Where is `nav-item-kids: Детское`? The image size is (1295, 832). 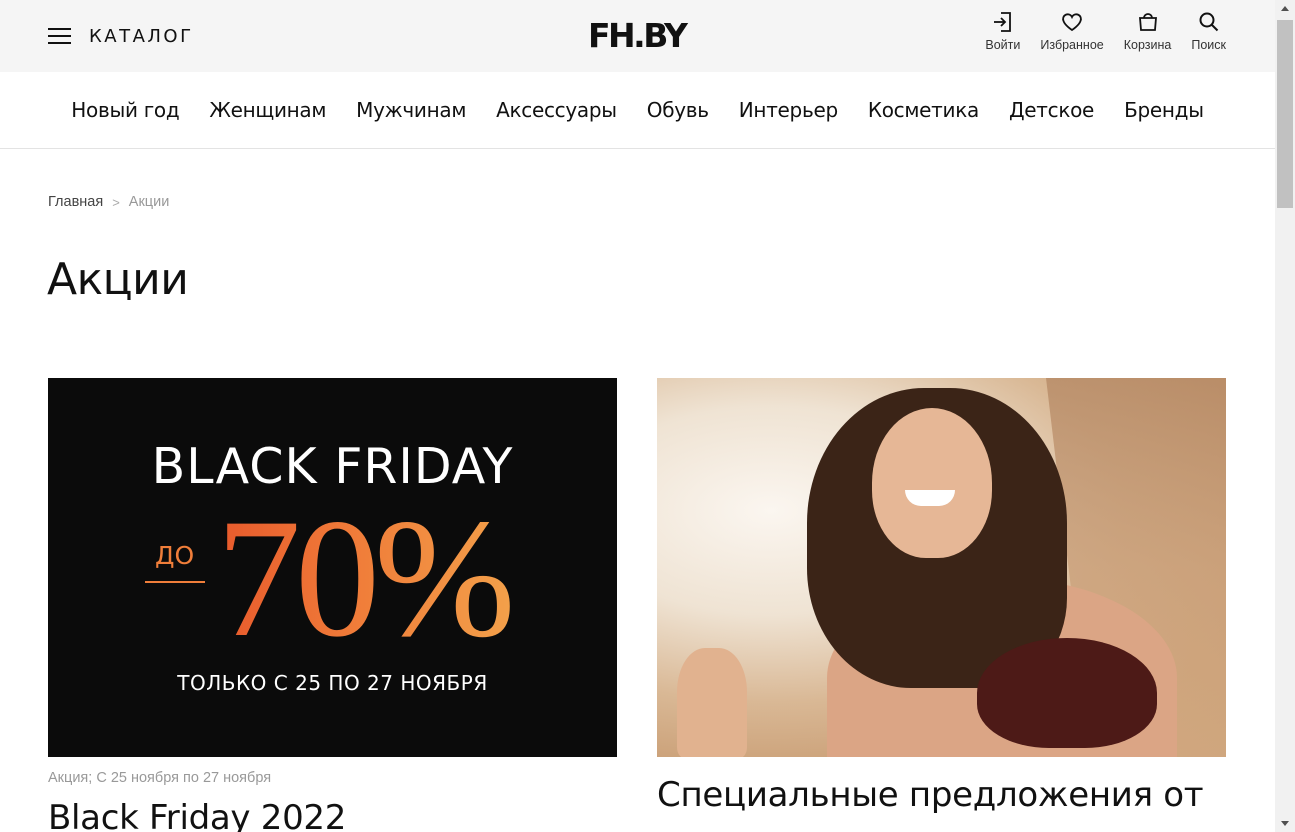 nav-item-kids: Детское is located at coordinates (1051, 110).